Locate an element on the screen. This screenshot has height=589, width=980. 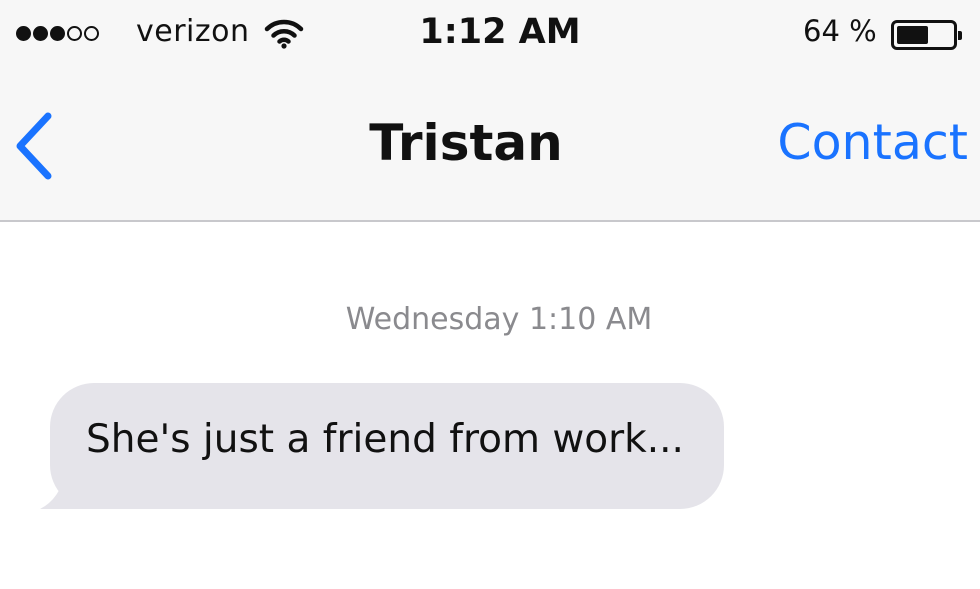
message-timestamp: Wednesday 1:10 AM is located at coordinates (499, 319).